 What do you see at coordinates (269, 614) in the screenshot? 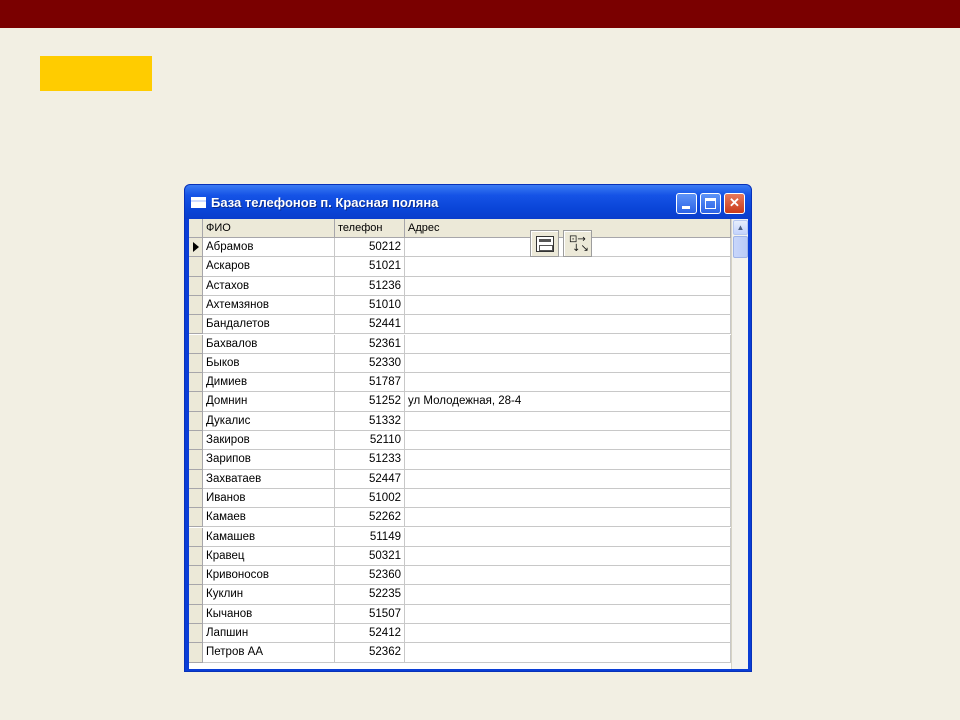
I see `cell-fio: Кычанов` at bounding box center [269, 614].